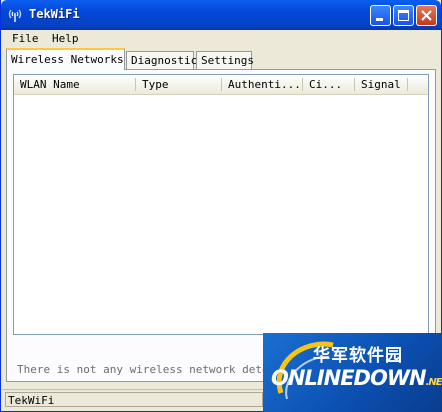 This screenshot has width=442, height=412. Describe the element at coordinates (358, 356) in the screenshot. I see `watermark-chinese-text: 华军软件园` at that location.